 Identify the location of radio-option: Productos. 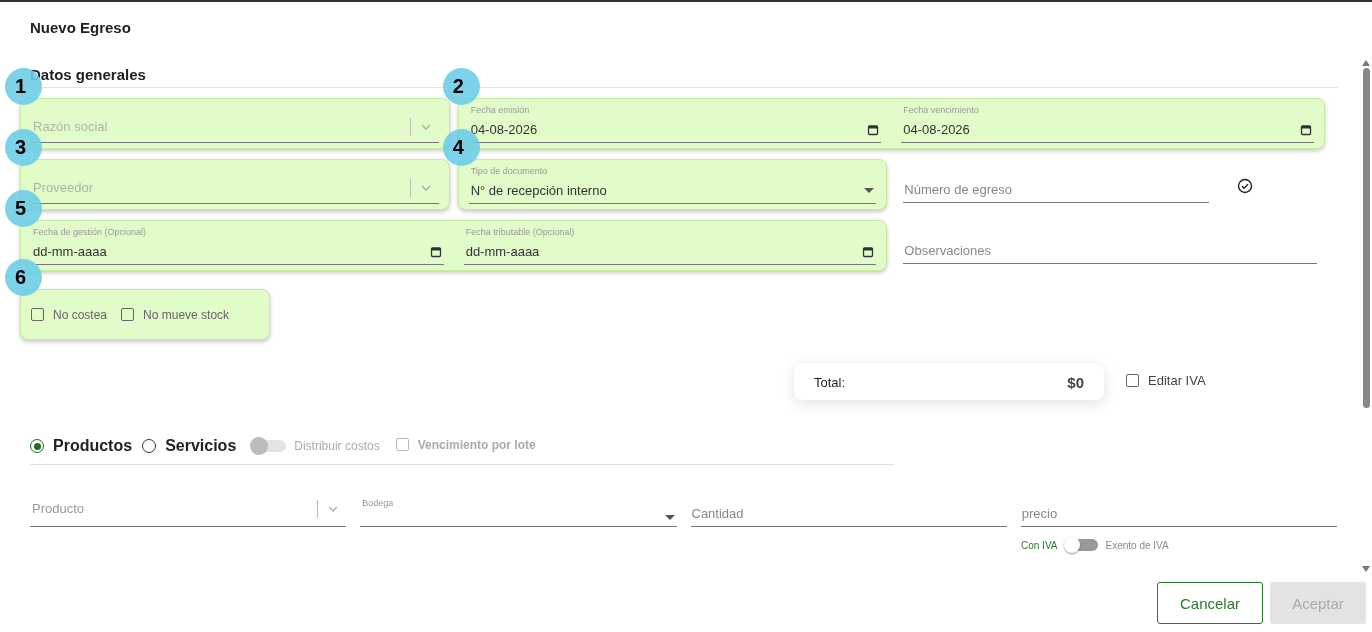
(81, 446).